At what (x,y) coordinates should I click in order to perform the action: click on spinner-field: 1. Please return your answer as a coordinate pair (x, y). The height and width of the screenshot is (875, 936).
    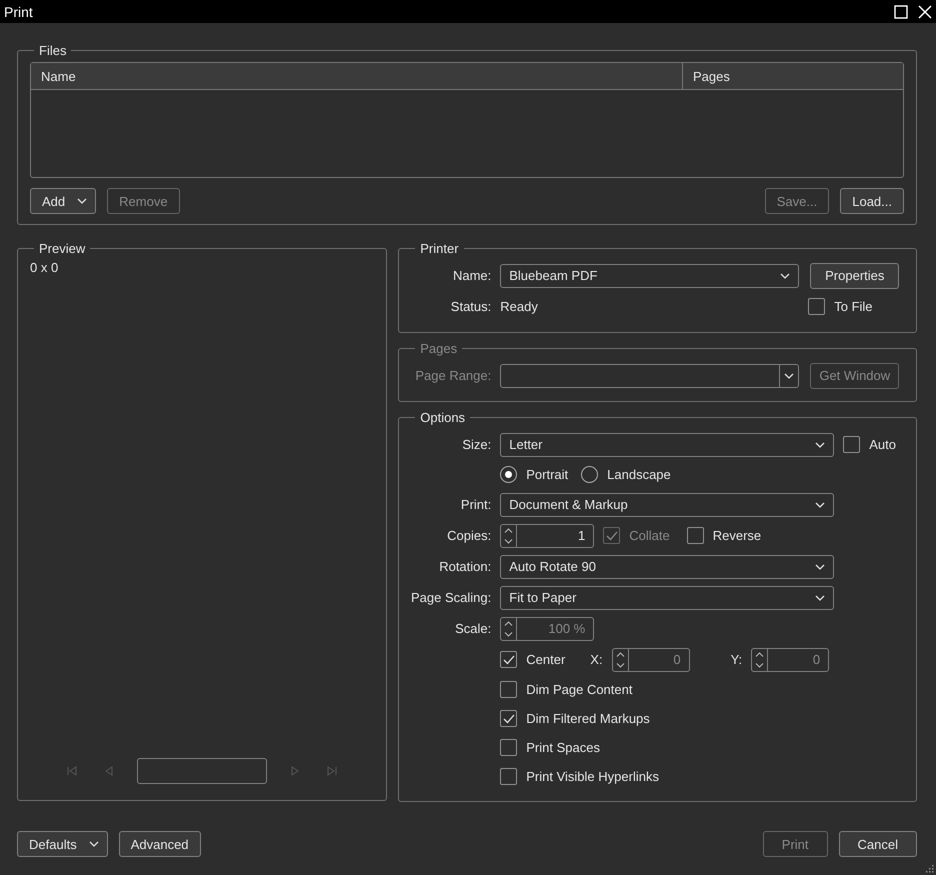
    Looking at the image, I should click on (547, 536).